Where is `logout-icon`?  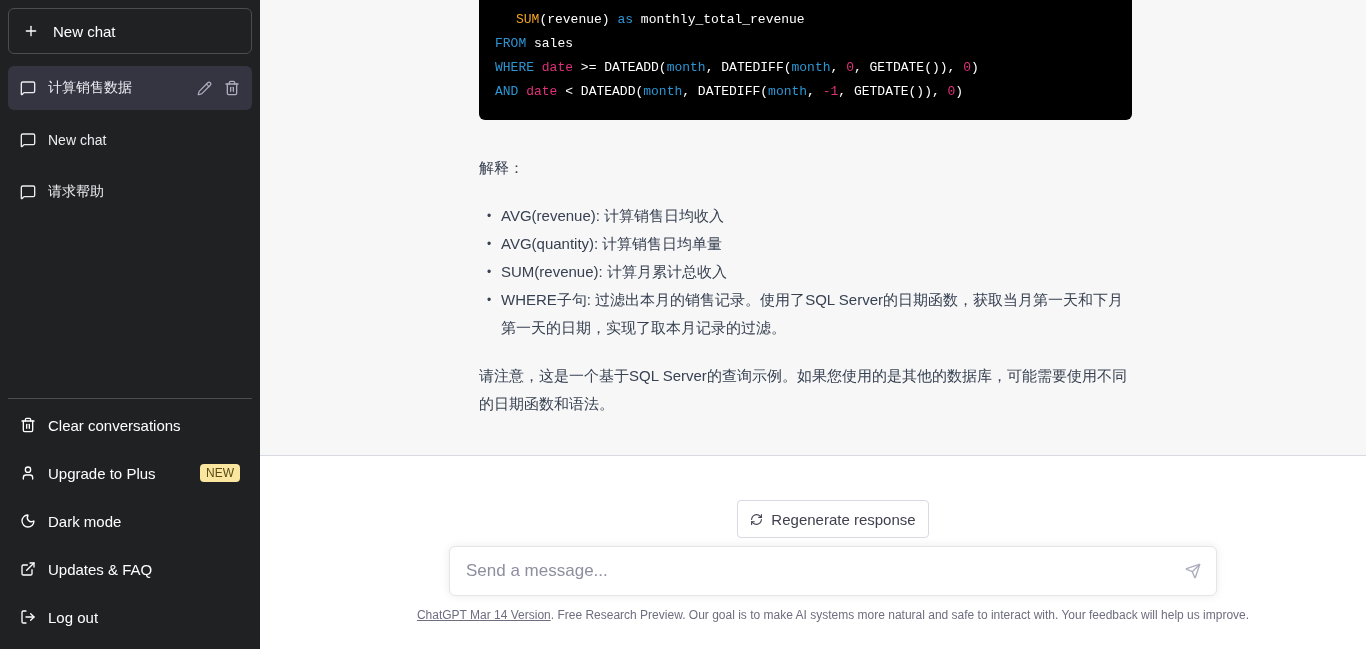 logout-icon is located at coordinates (28, 617).